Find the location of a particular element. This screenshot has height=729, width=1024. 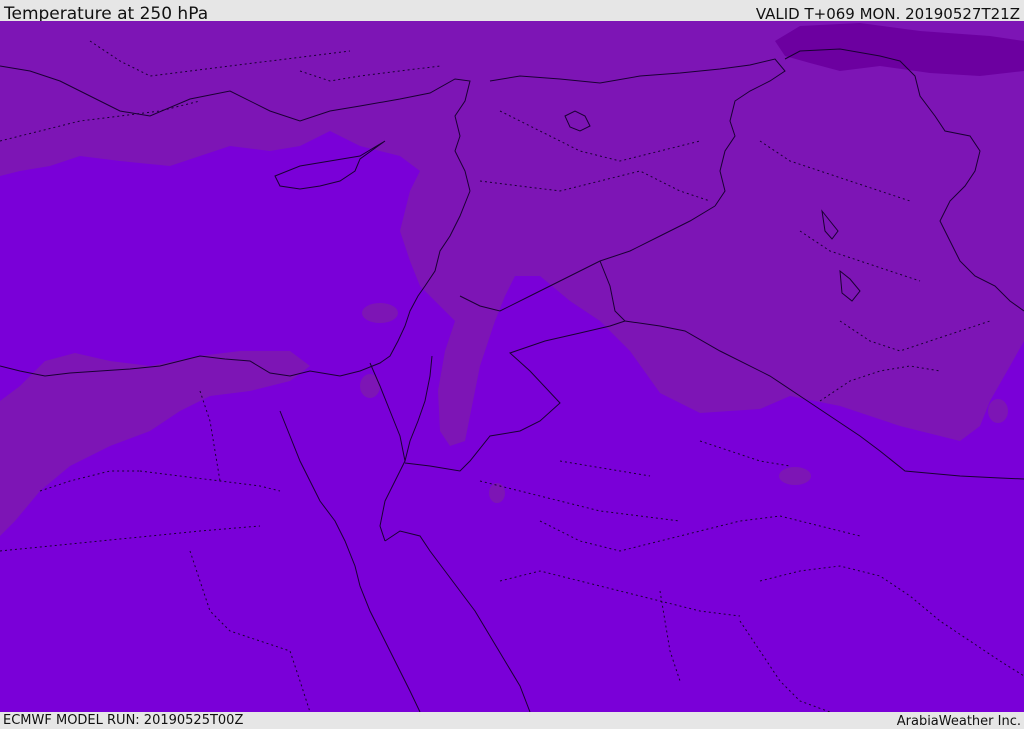

credit-label: ArabiaWeather Inc. is located at coordinates (958, 721).